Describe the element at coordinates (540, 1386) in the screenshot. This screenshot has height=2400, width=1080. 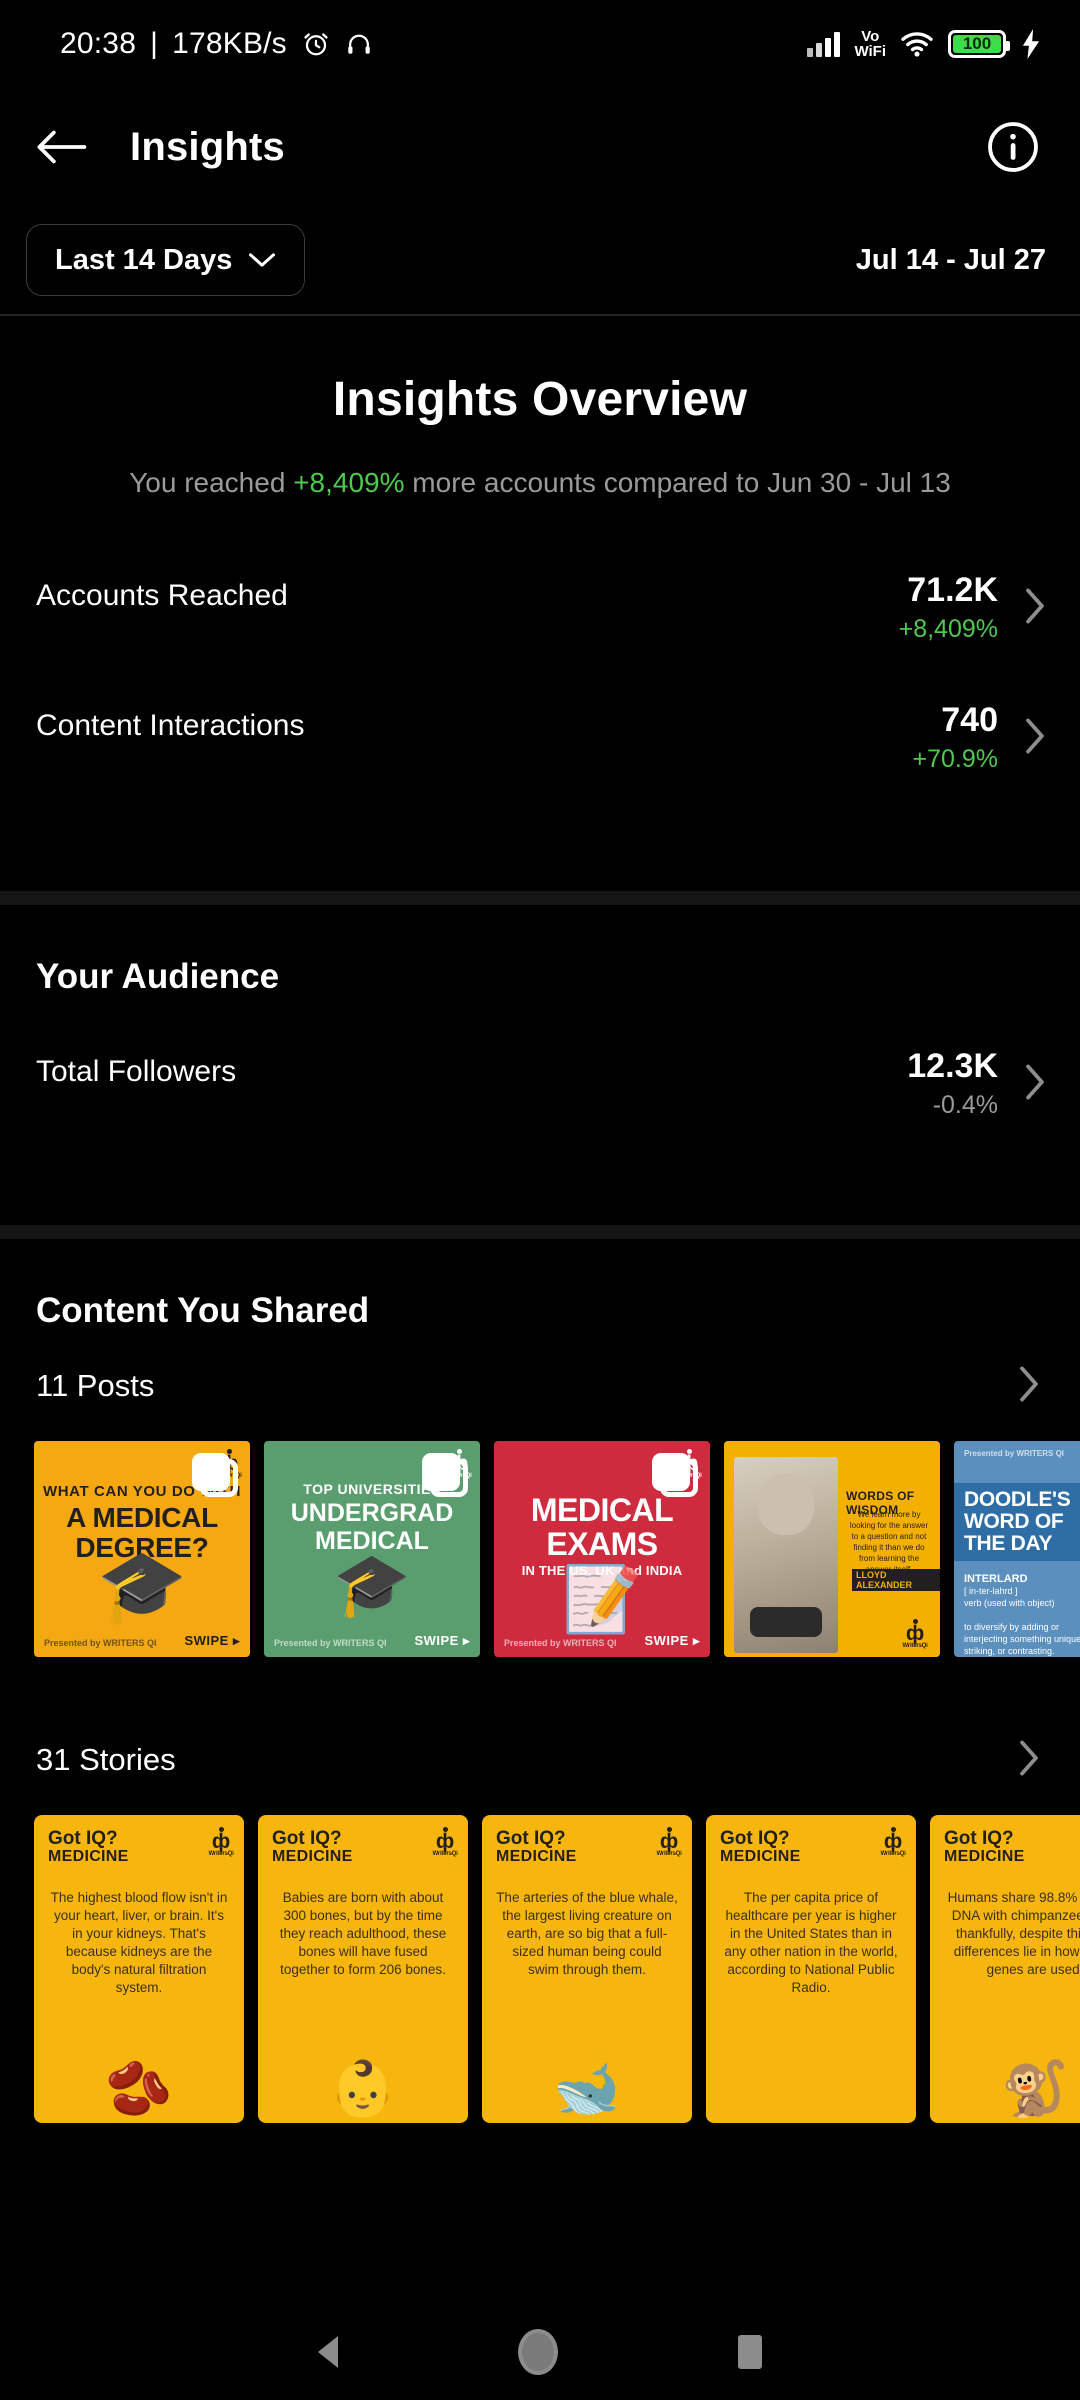
I see `posts-count-row: 11 Posts` at that location.